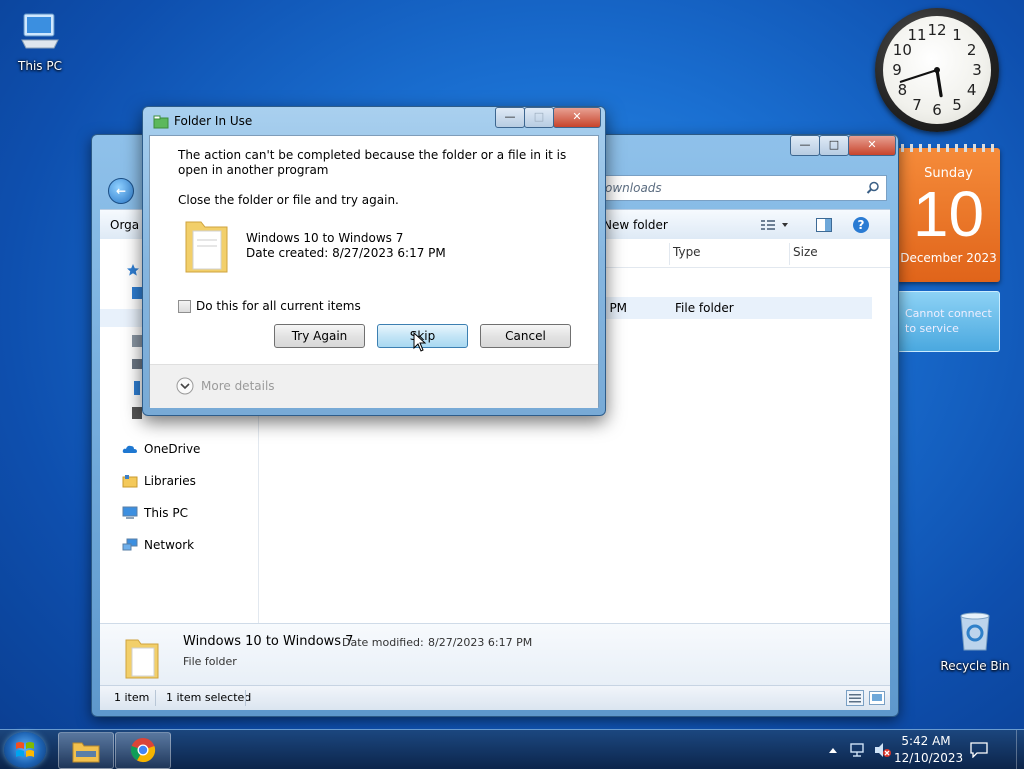  Describe the element at coordinates (172, 449) in the screenshot. I see `nav-item-label: OneDrive` at that location.